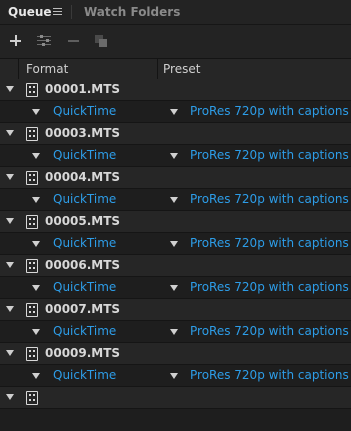  Describe the element at coordinates (71, 12) in the screenshot. I see `tab-divider` at that location.